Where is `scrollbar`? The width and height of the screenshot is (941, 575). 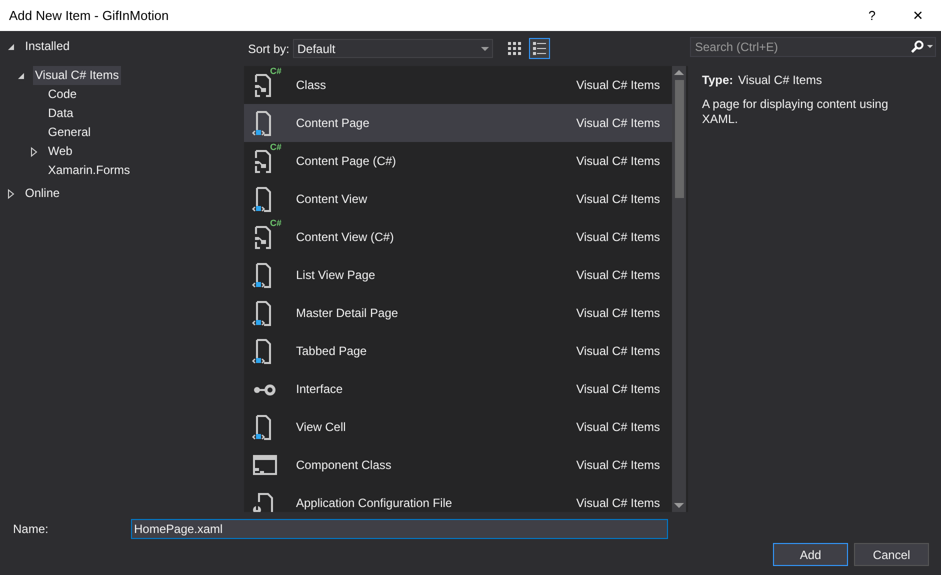 scrollbar is located at coordinates (679, 289).